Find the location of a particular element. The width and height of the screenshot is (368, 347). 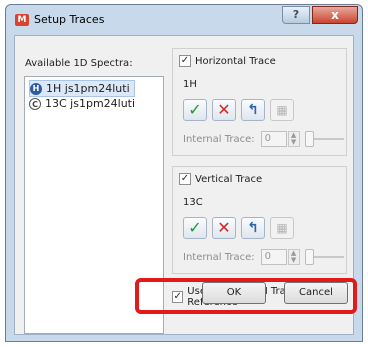

horizontal-nucleus-label: 1H is located at coordinates (190, 84).